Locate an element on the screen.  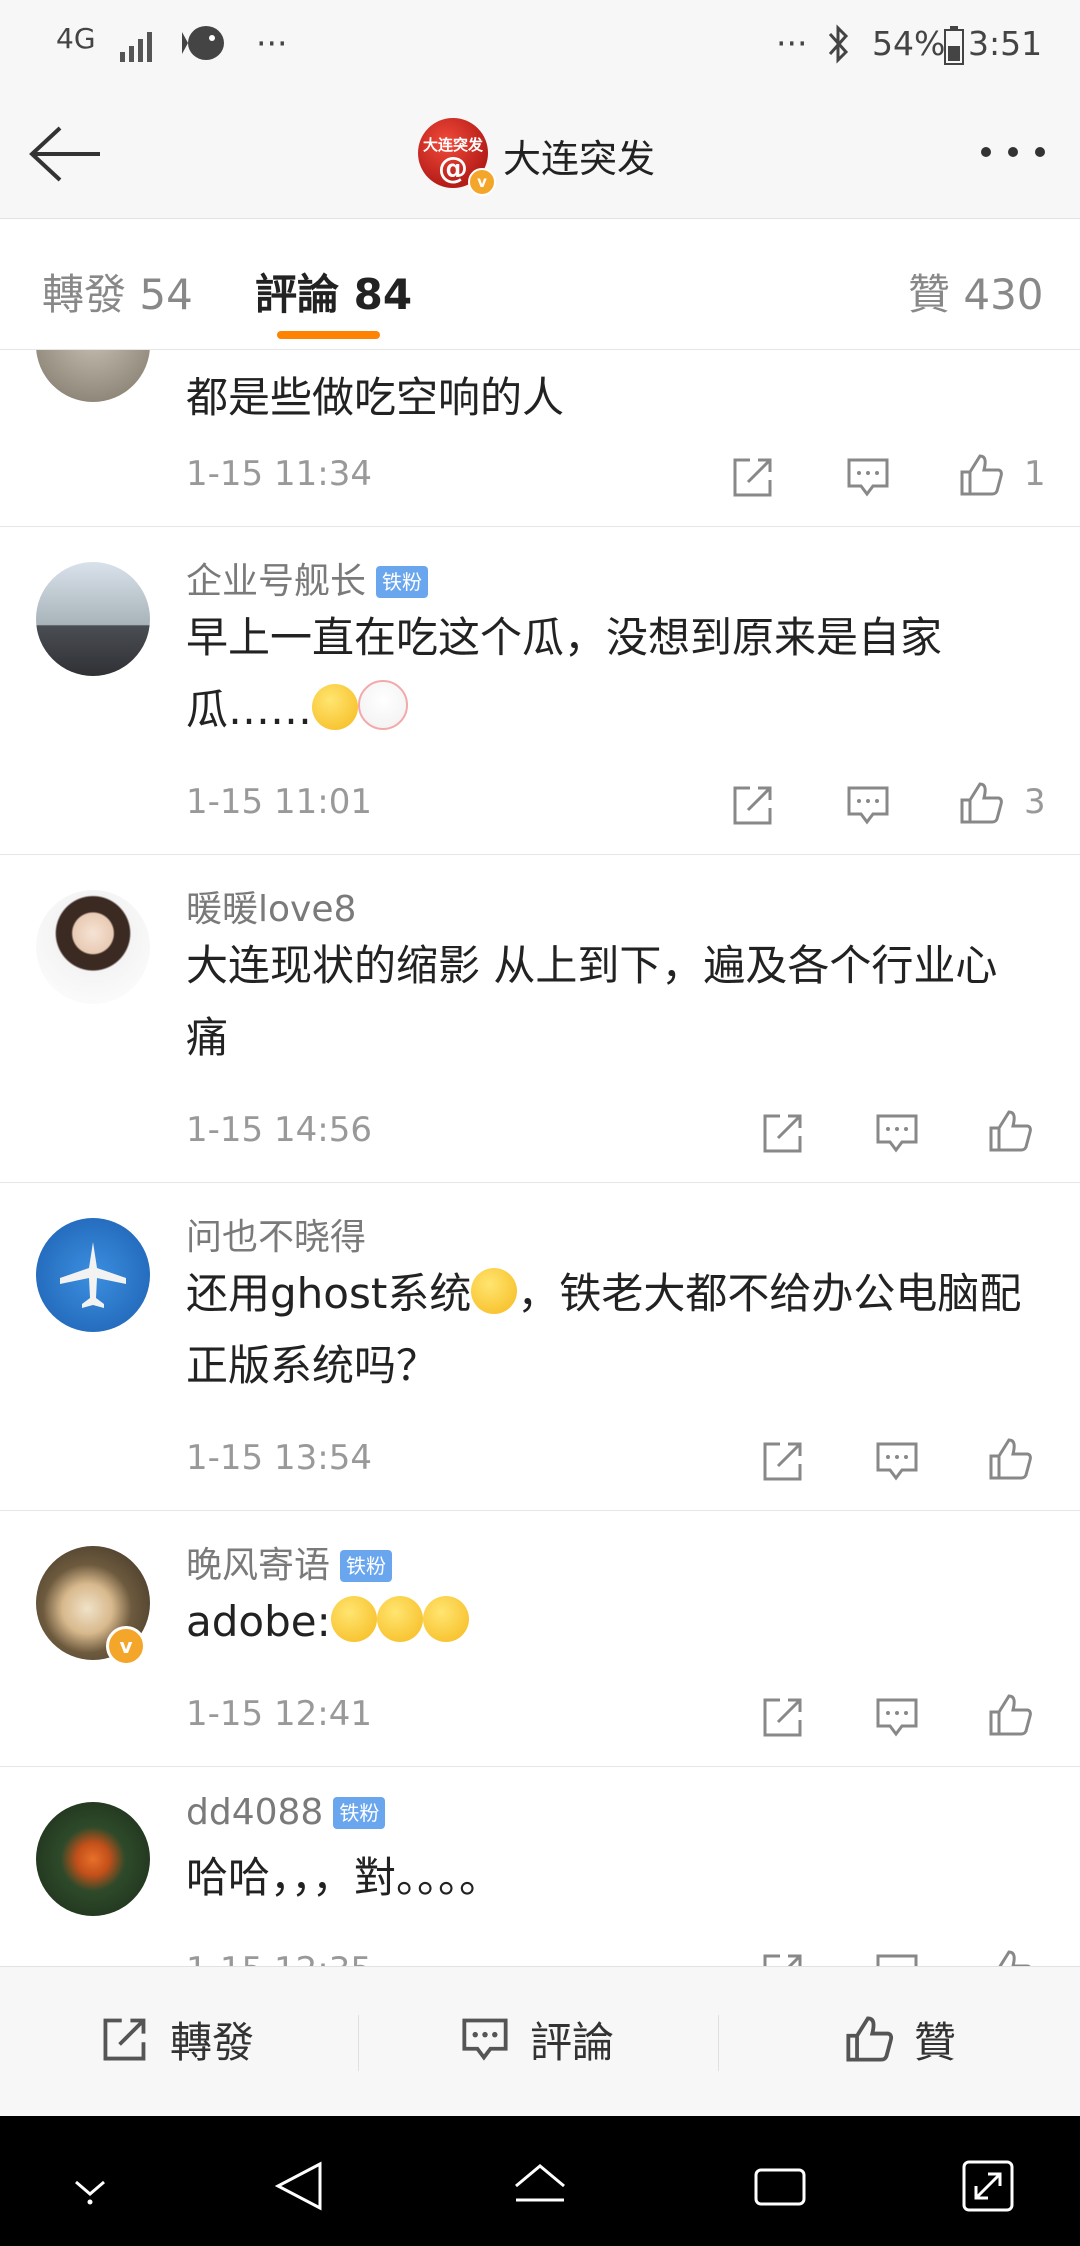
comment-text-body: adobe: is located at coordinates (258, 1621).